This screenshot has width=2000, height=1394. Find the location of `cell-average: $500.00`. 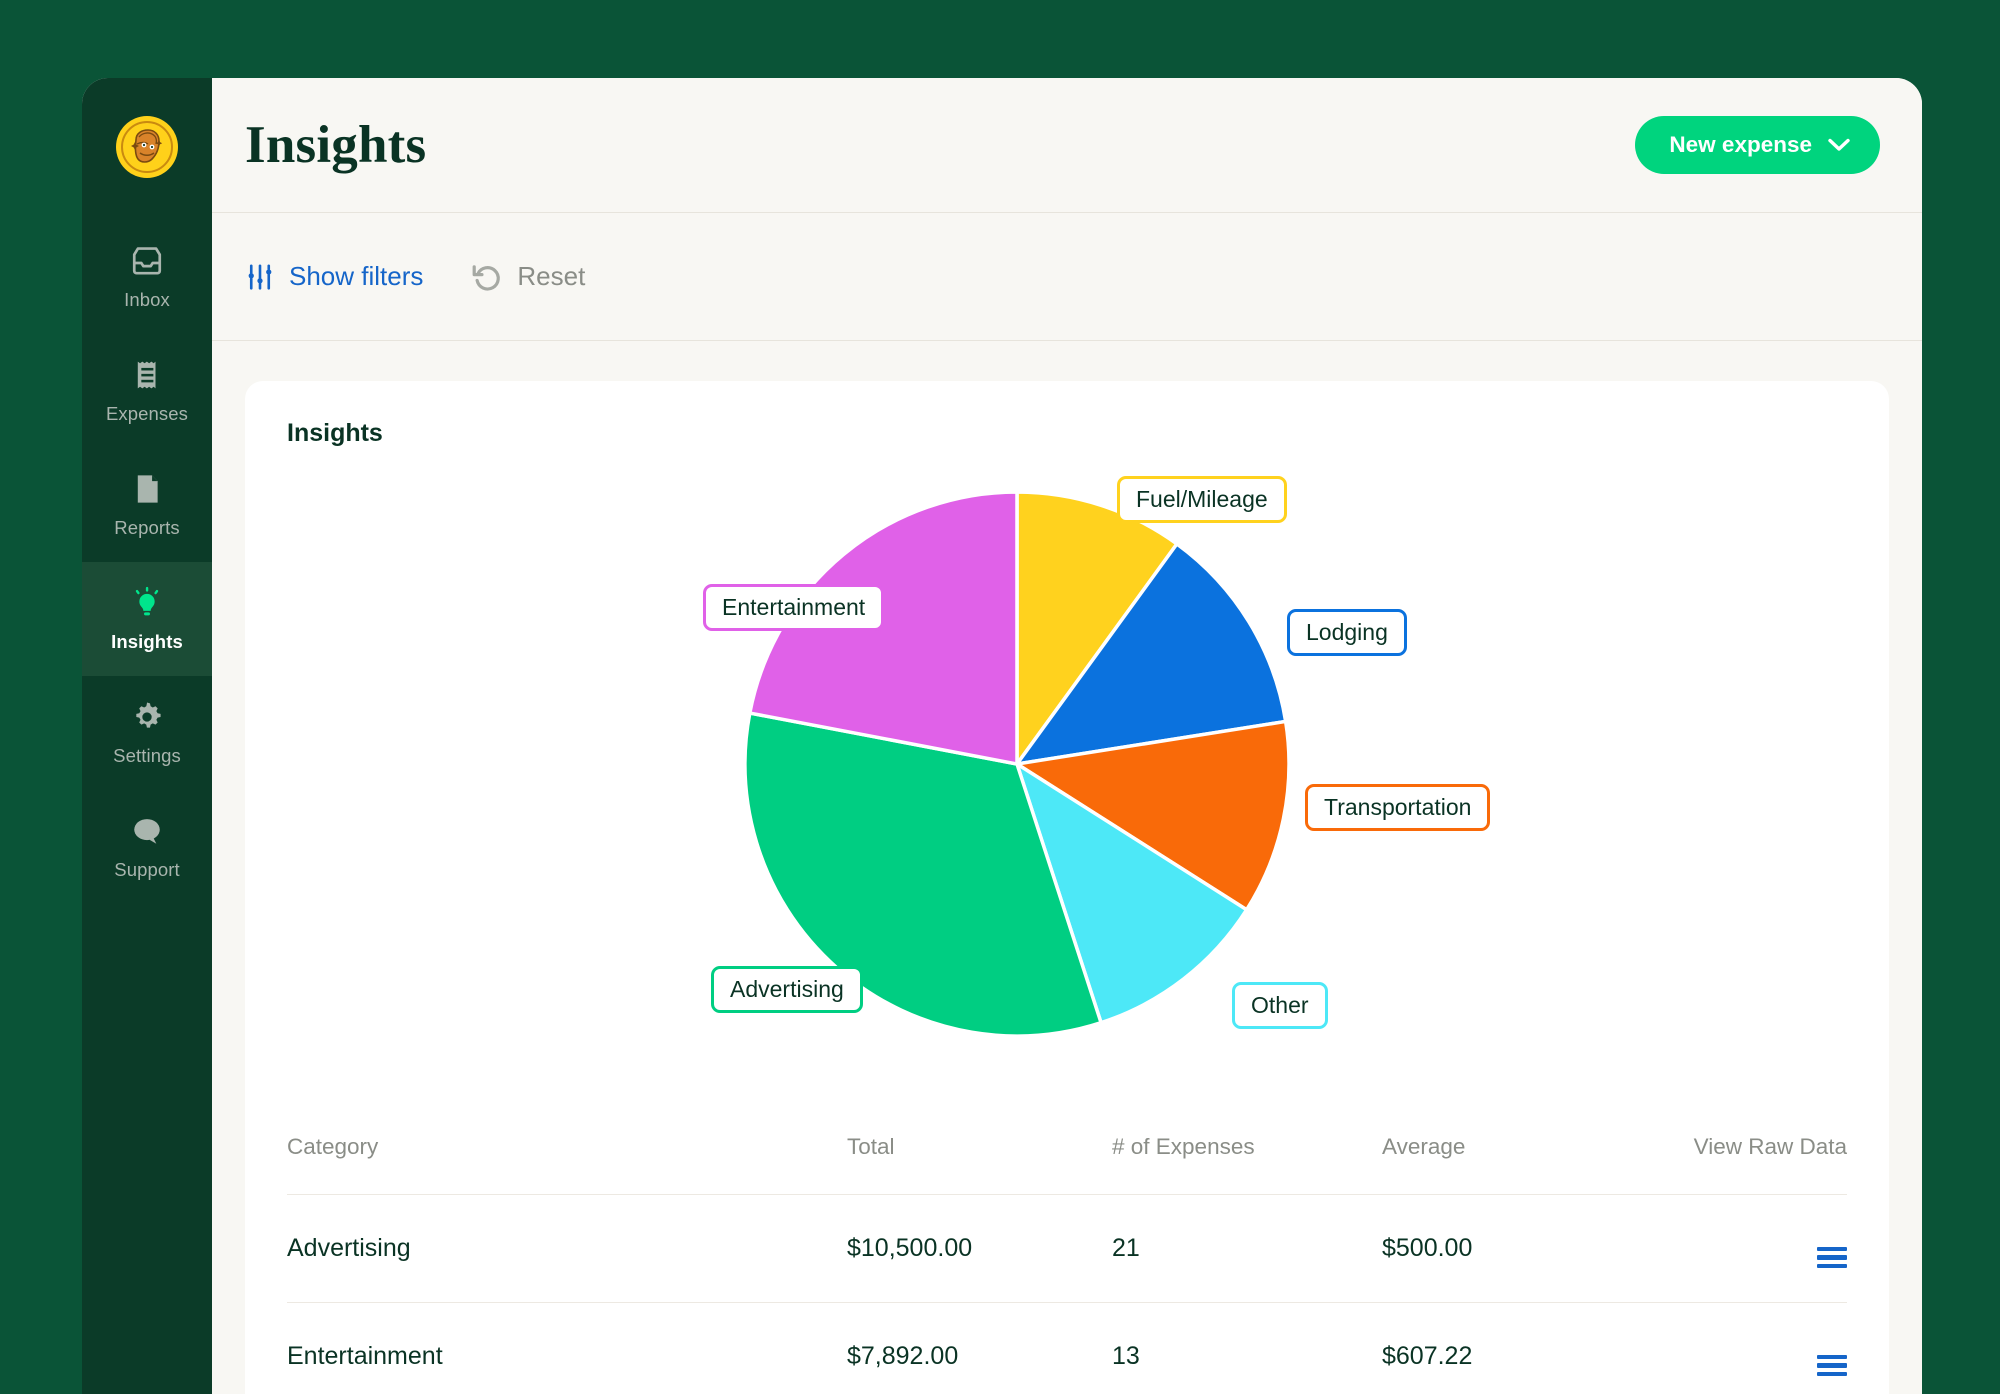

cell-average: $500.00 is located at coordinates (1527, 1248).